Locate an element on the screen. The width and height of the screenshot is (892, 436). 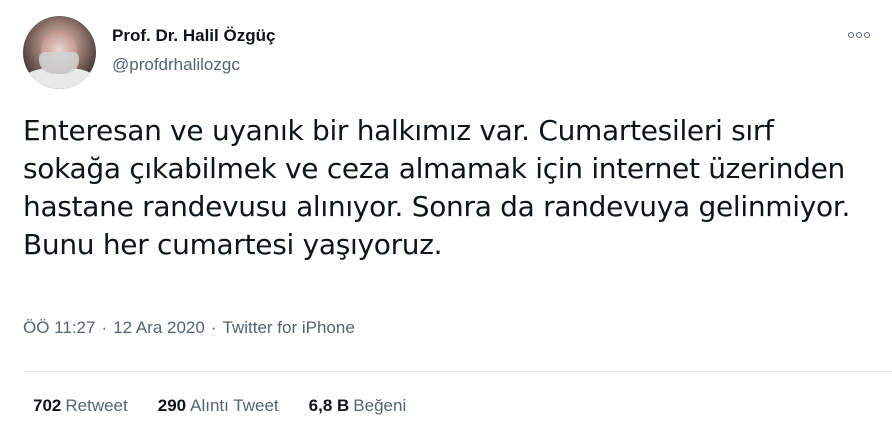
avatar-mask is located at coordinates (59, 63).